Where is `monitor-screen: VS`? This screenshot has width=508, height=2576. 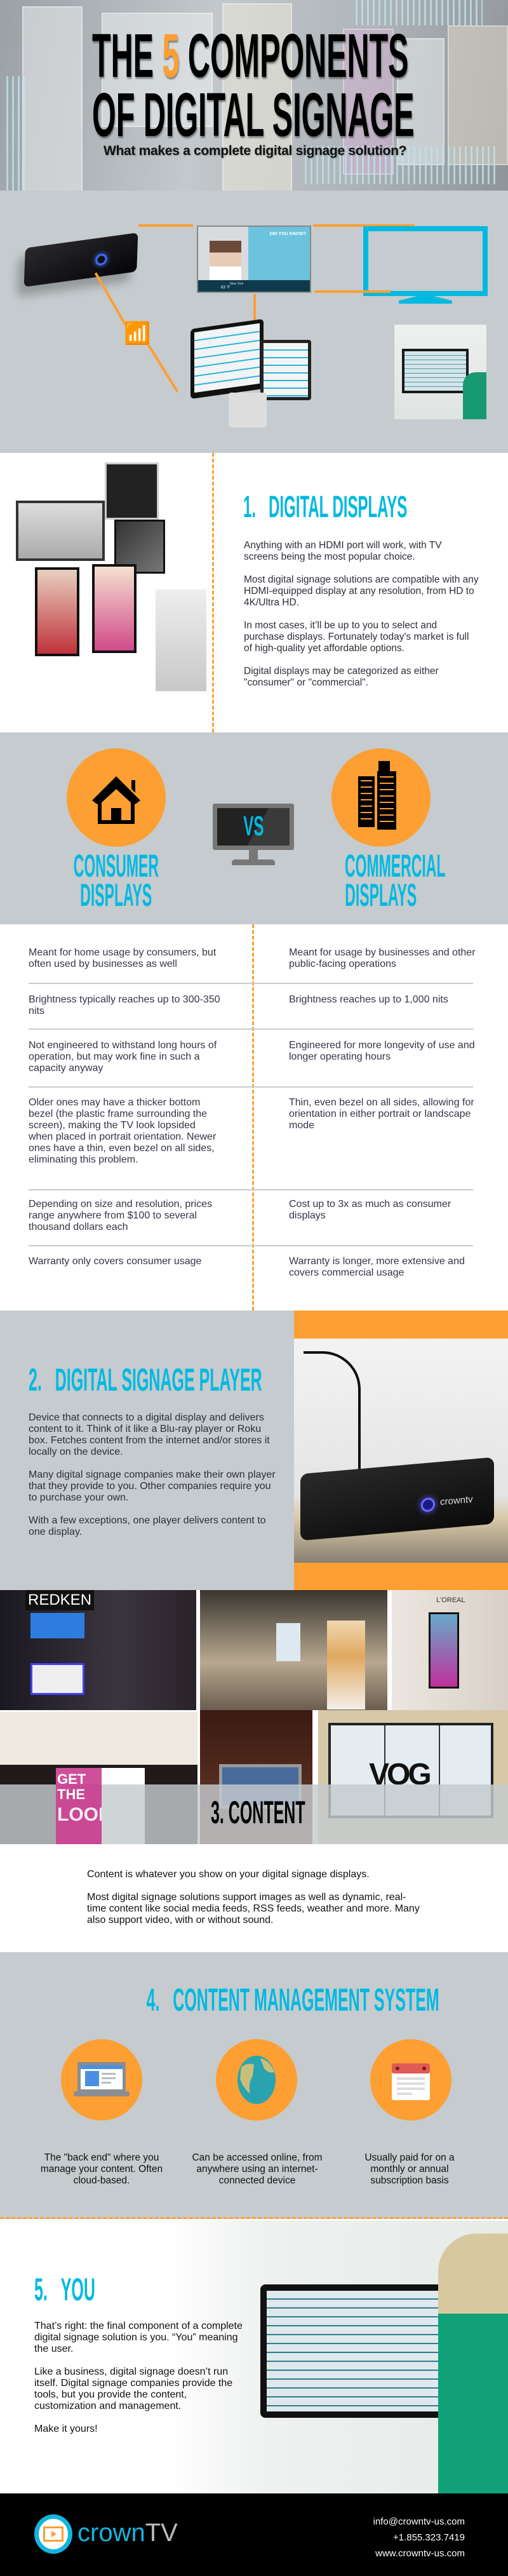
monitor-screen: VS is located at coordinates (253, 827).